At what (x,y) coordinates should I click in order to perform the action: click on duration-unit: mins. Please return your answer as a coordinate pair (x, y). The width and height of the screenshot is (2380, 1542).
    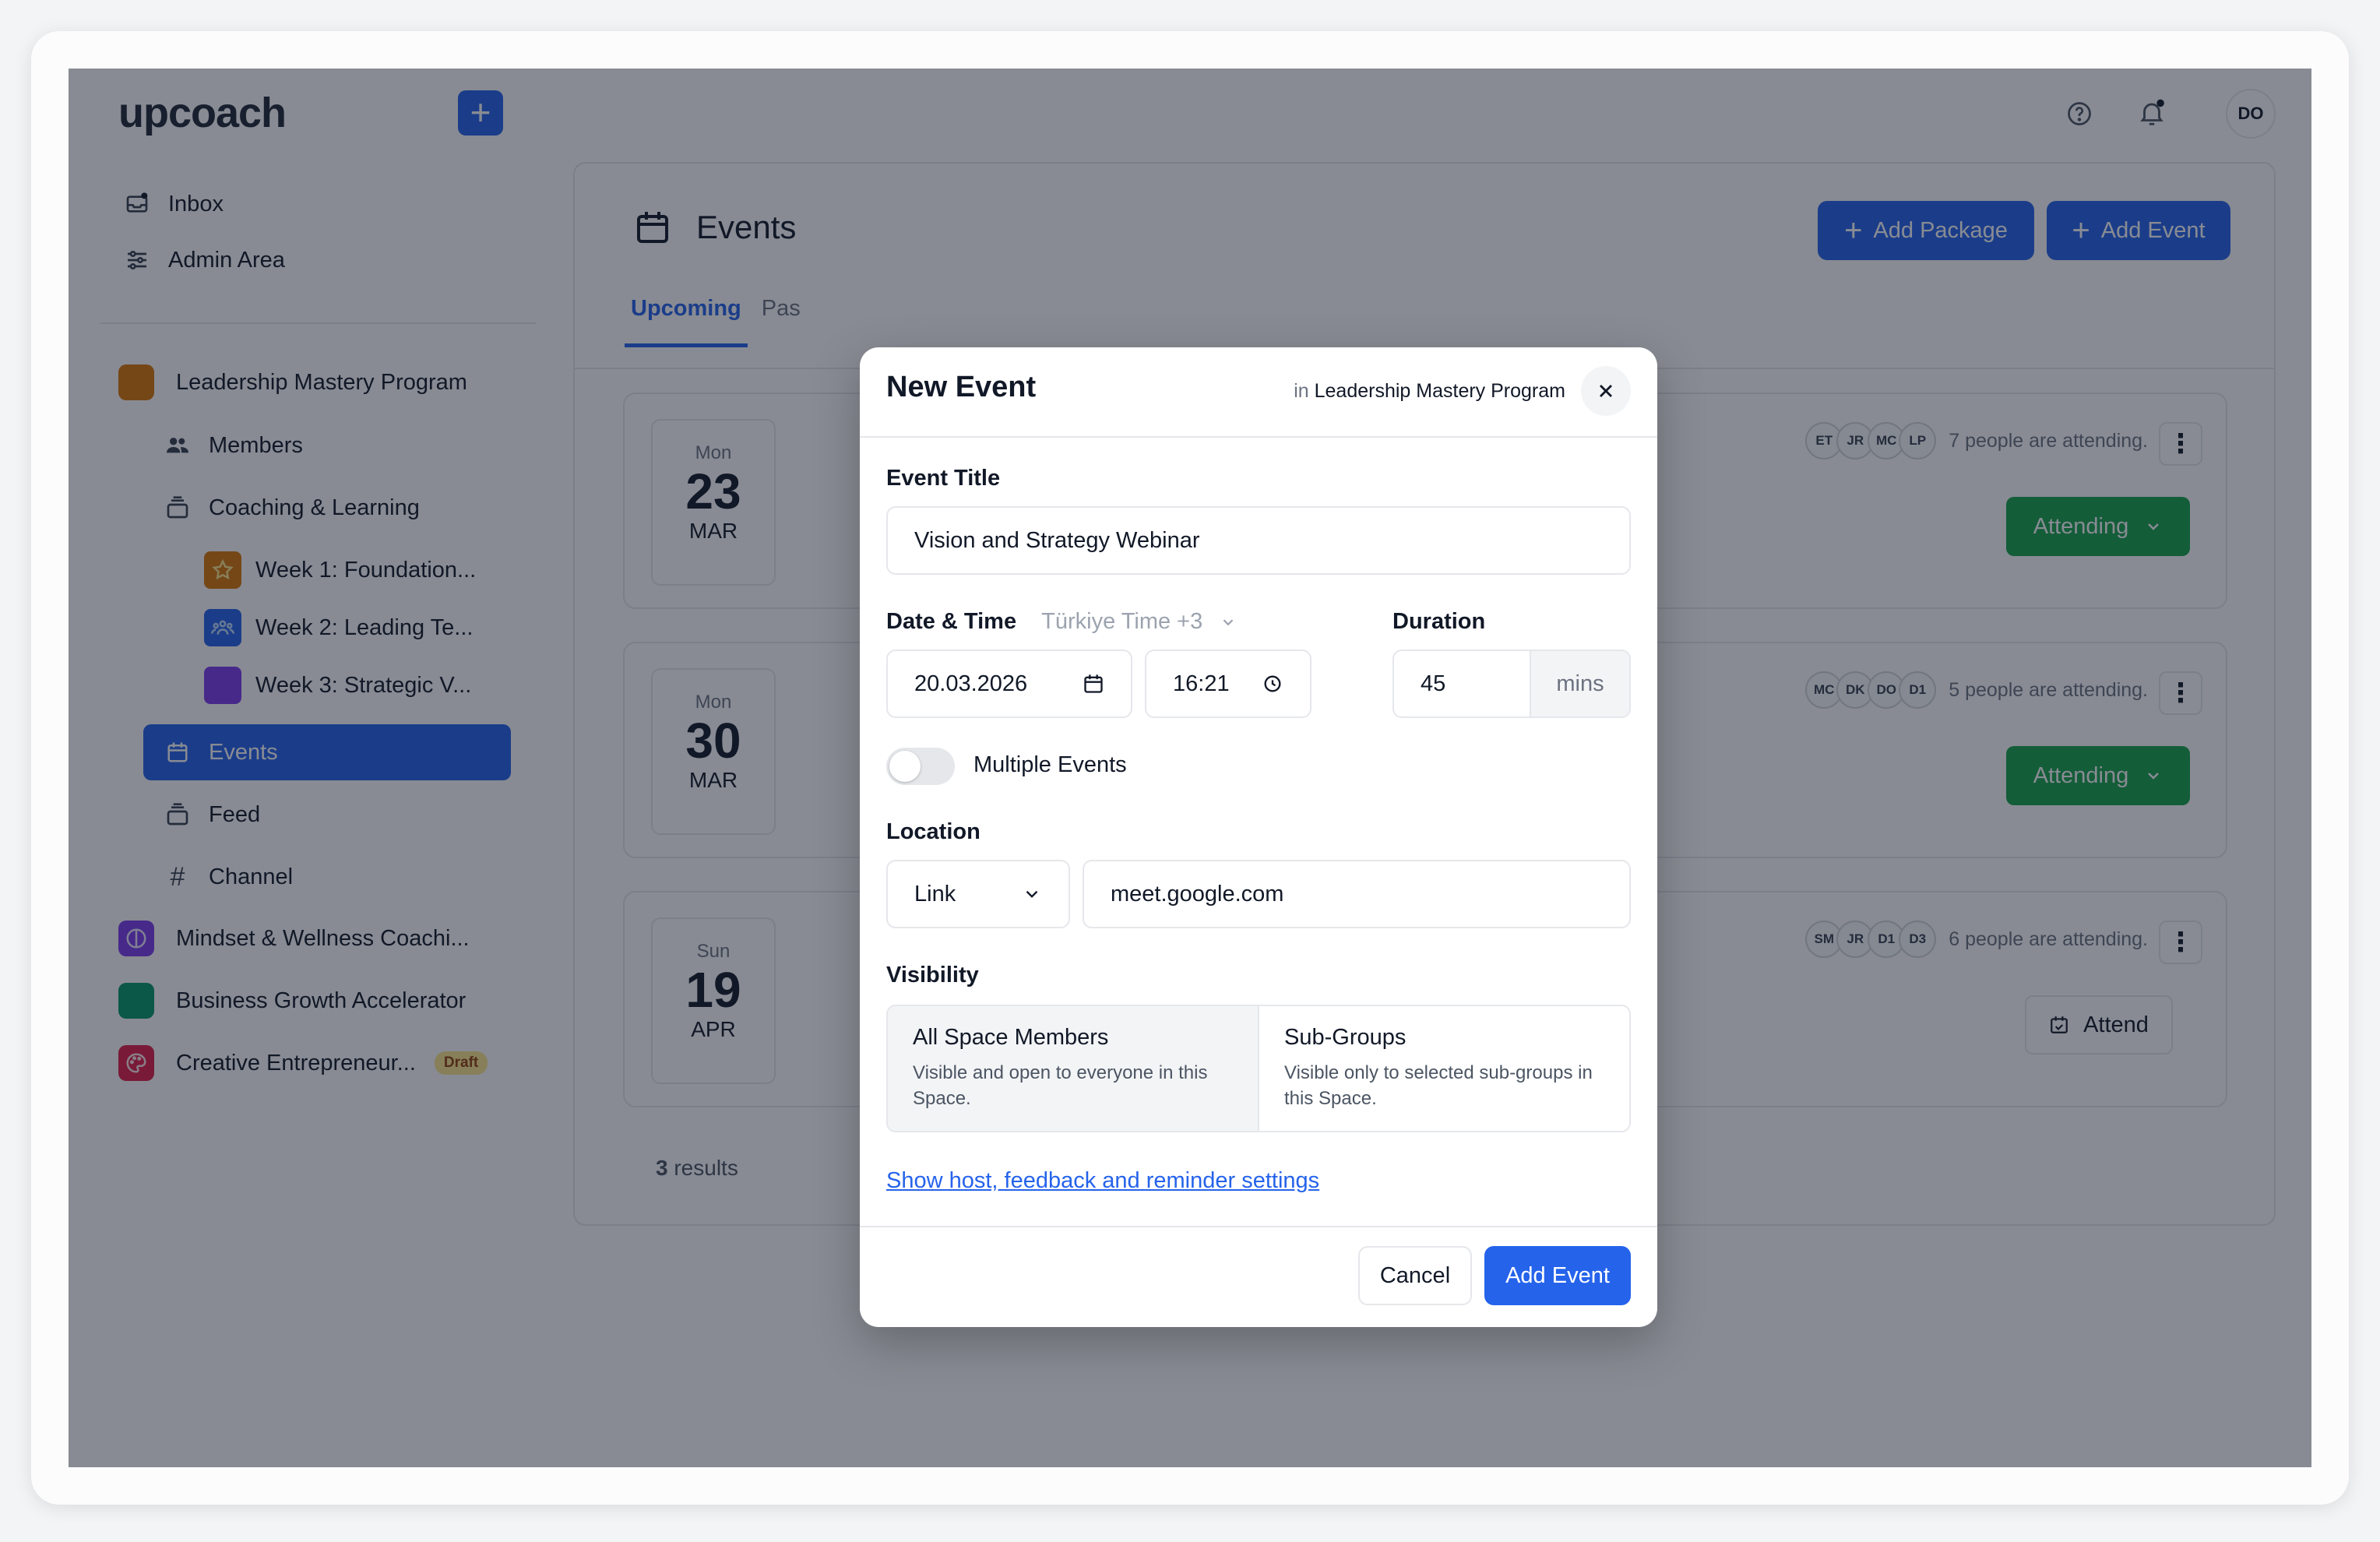
    Looking at the image, I should click on (1579, 683).